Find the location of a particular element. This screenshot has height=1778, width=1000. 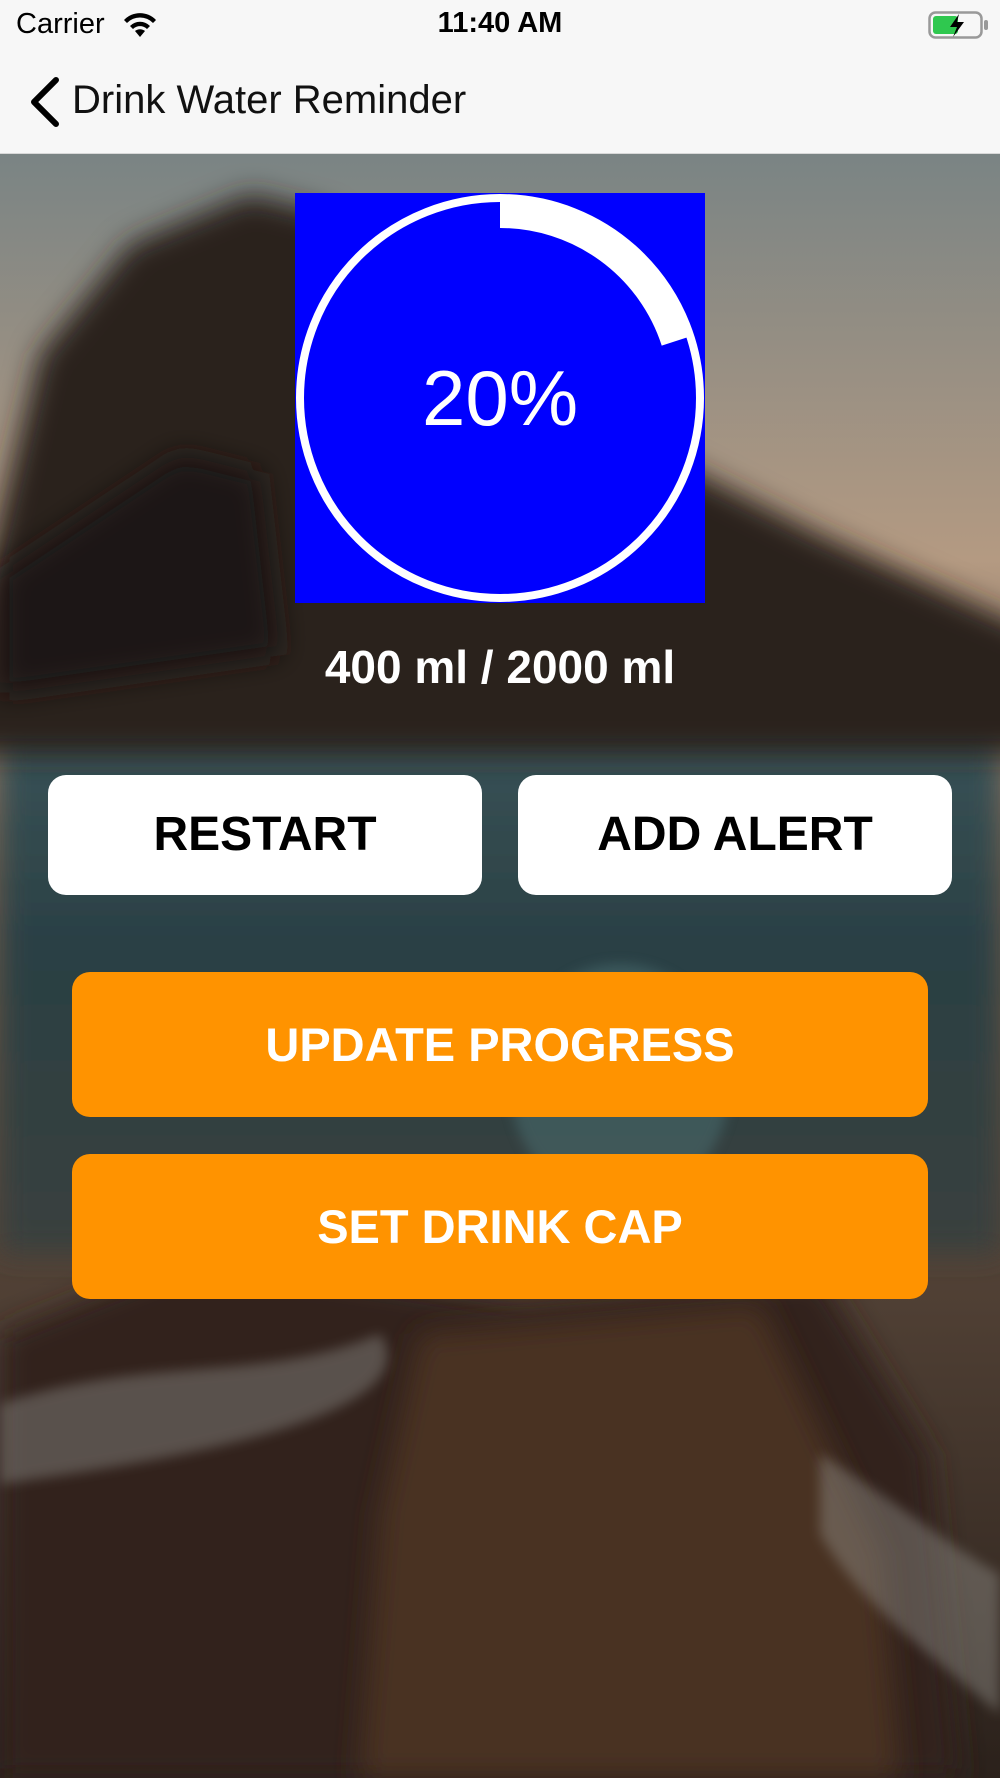

set-drink-cap-button: SET DRINK CAP is located at coordinates (500, 1226).